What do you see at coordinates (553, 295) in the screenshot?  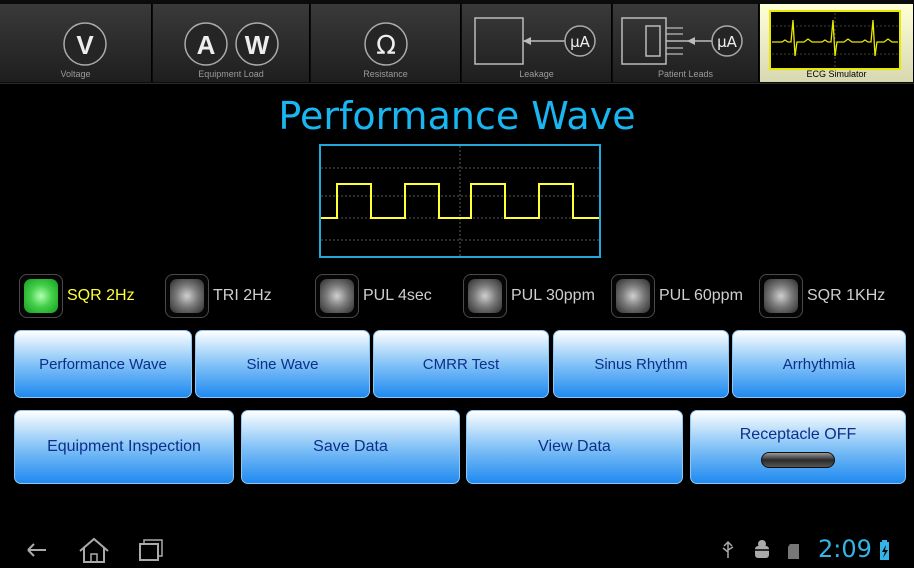 I see `wave-option-label: PUL 30ppm` at bounding box center [553, 295].